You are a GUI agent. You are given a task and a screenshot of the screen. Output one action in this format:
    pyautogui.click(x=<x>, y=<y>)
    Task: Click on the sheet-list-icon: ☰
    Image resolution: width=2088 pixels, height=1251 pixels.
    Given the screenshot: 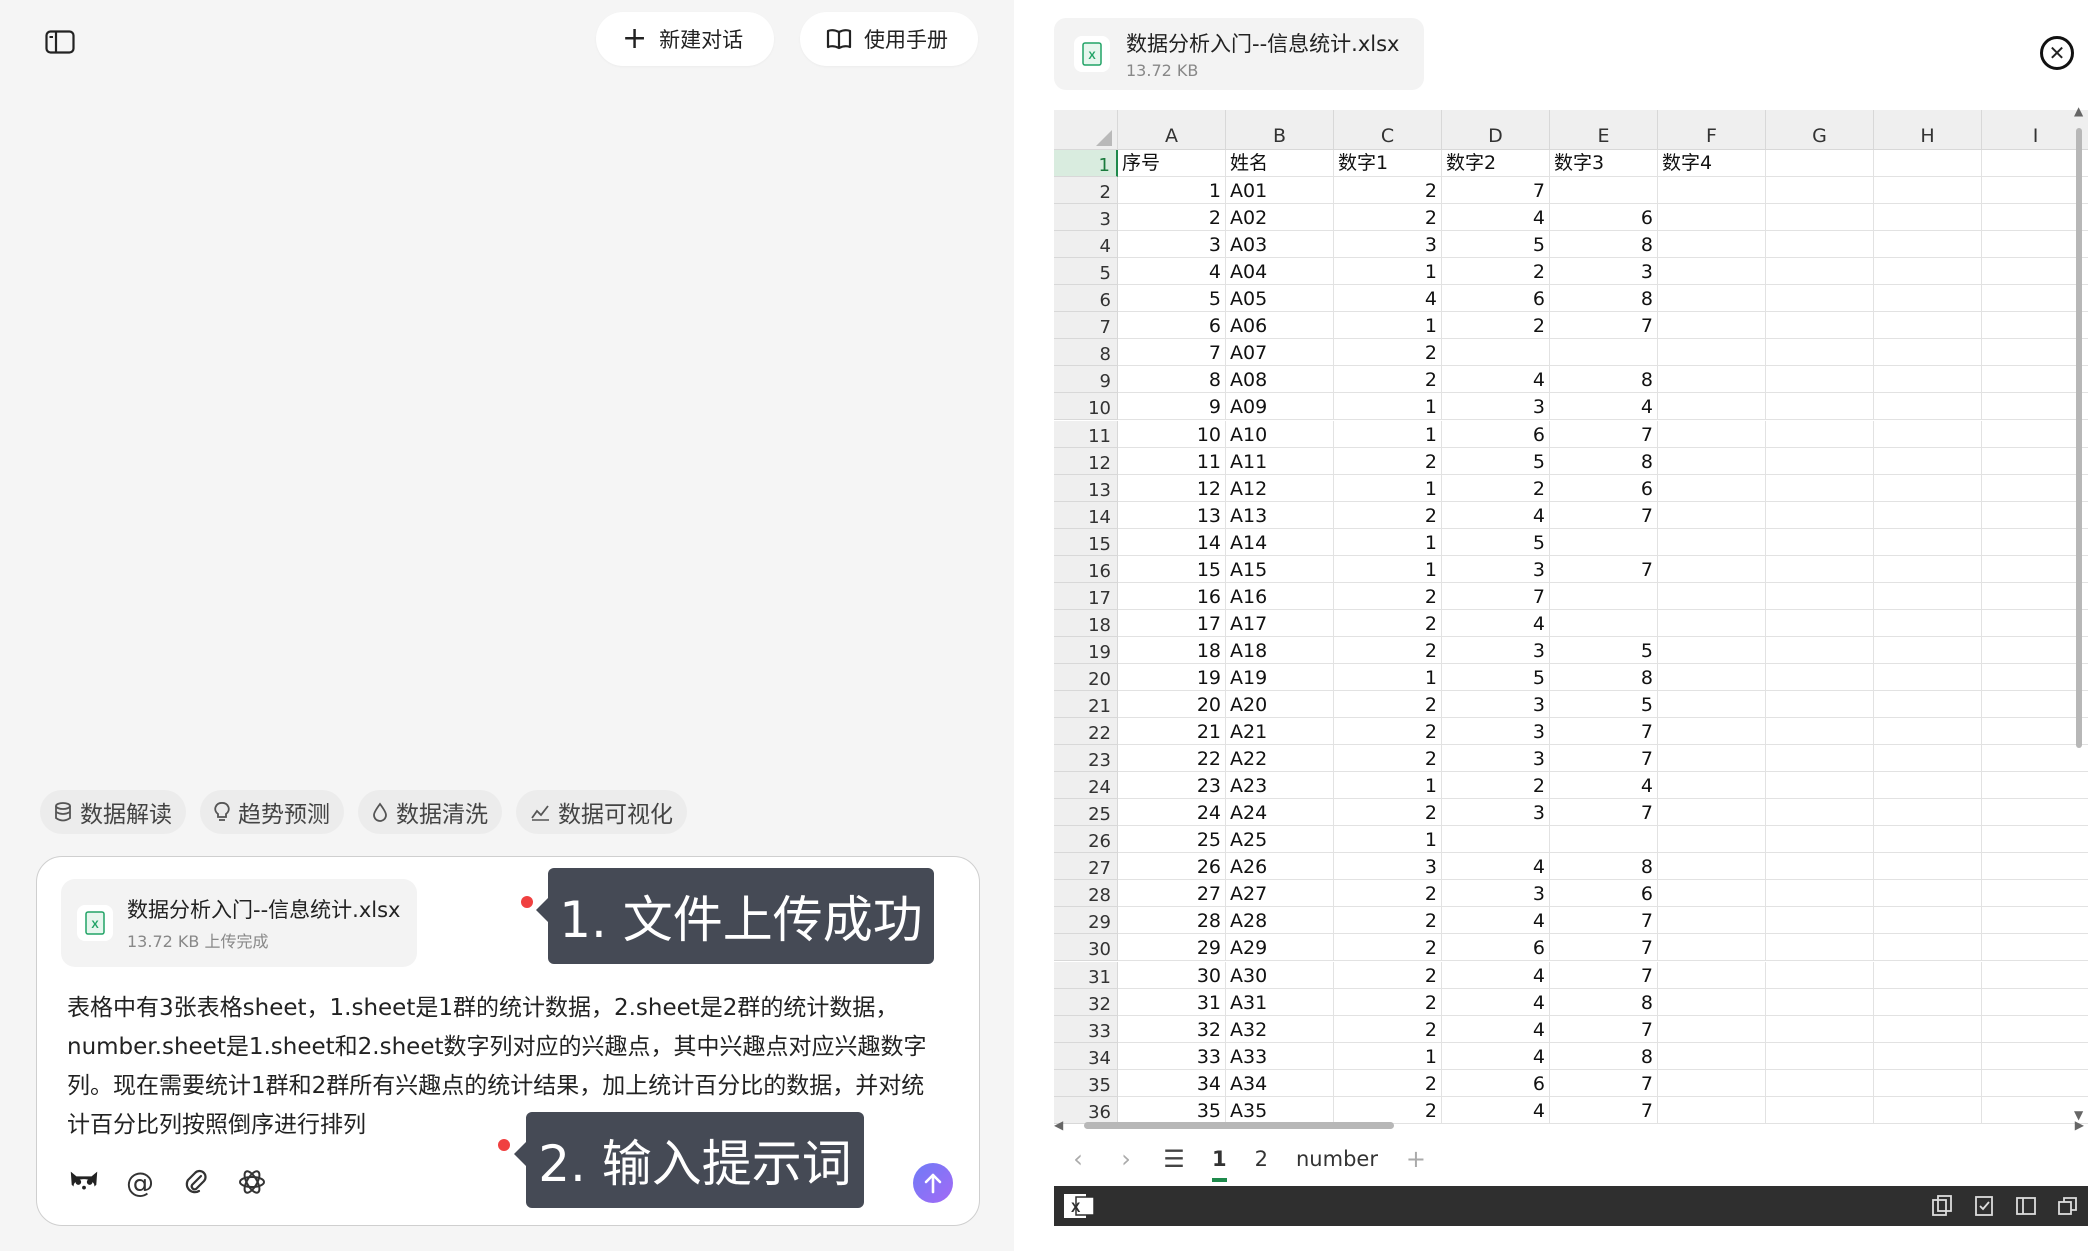 What is the action you would take?
    pyautogui.click(x=1174, y=1159)
    